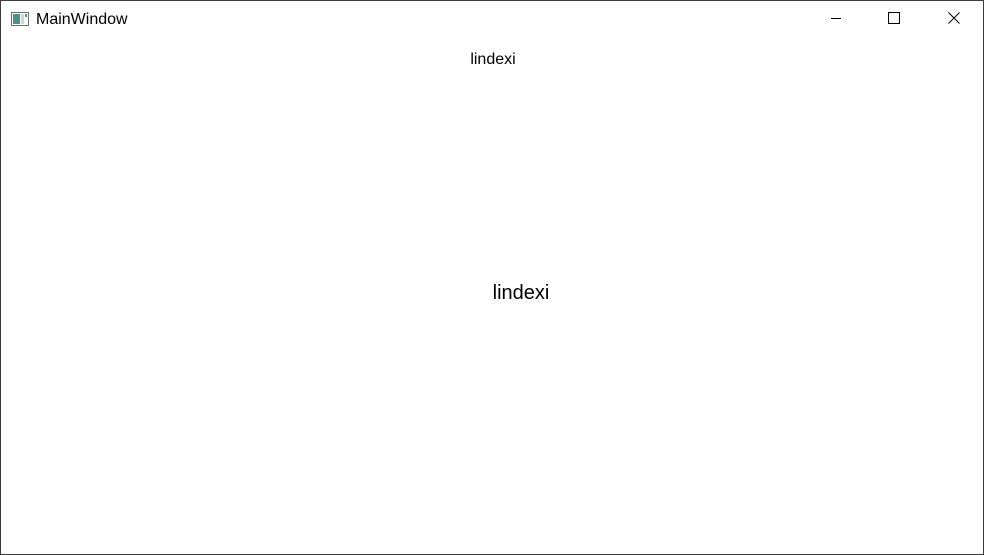 This screenshot has height=555, width=984. What do you see at coordinates (521, 293) in the screenshot?
I see `large-text-label: lindexi` at bounding box center [521, 293].